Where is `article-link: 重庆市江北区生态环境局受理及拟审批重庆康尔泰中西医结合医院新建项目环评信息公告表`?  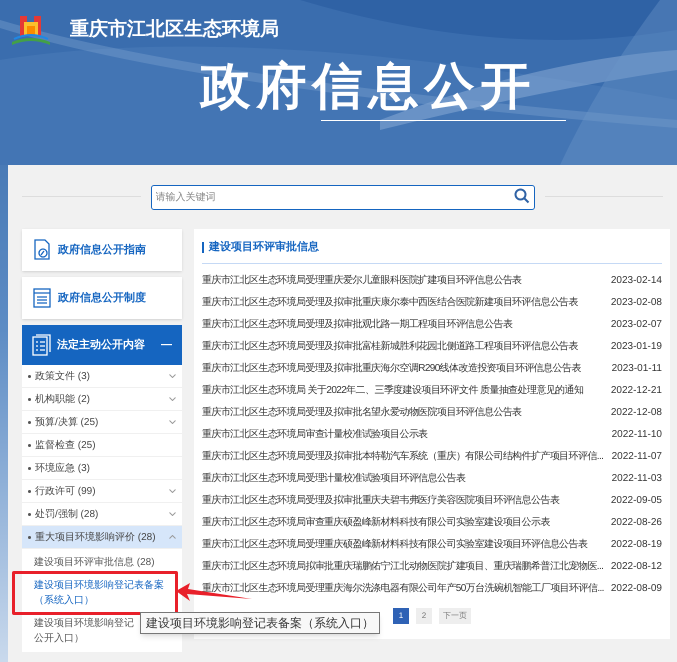
article-link: 重庆市江北区生态环境局受理及拟审批重庆康尔泰中西医结合医院新建项目环评信息公告表 is located at coordinates (390, 302).